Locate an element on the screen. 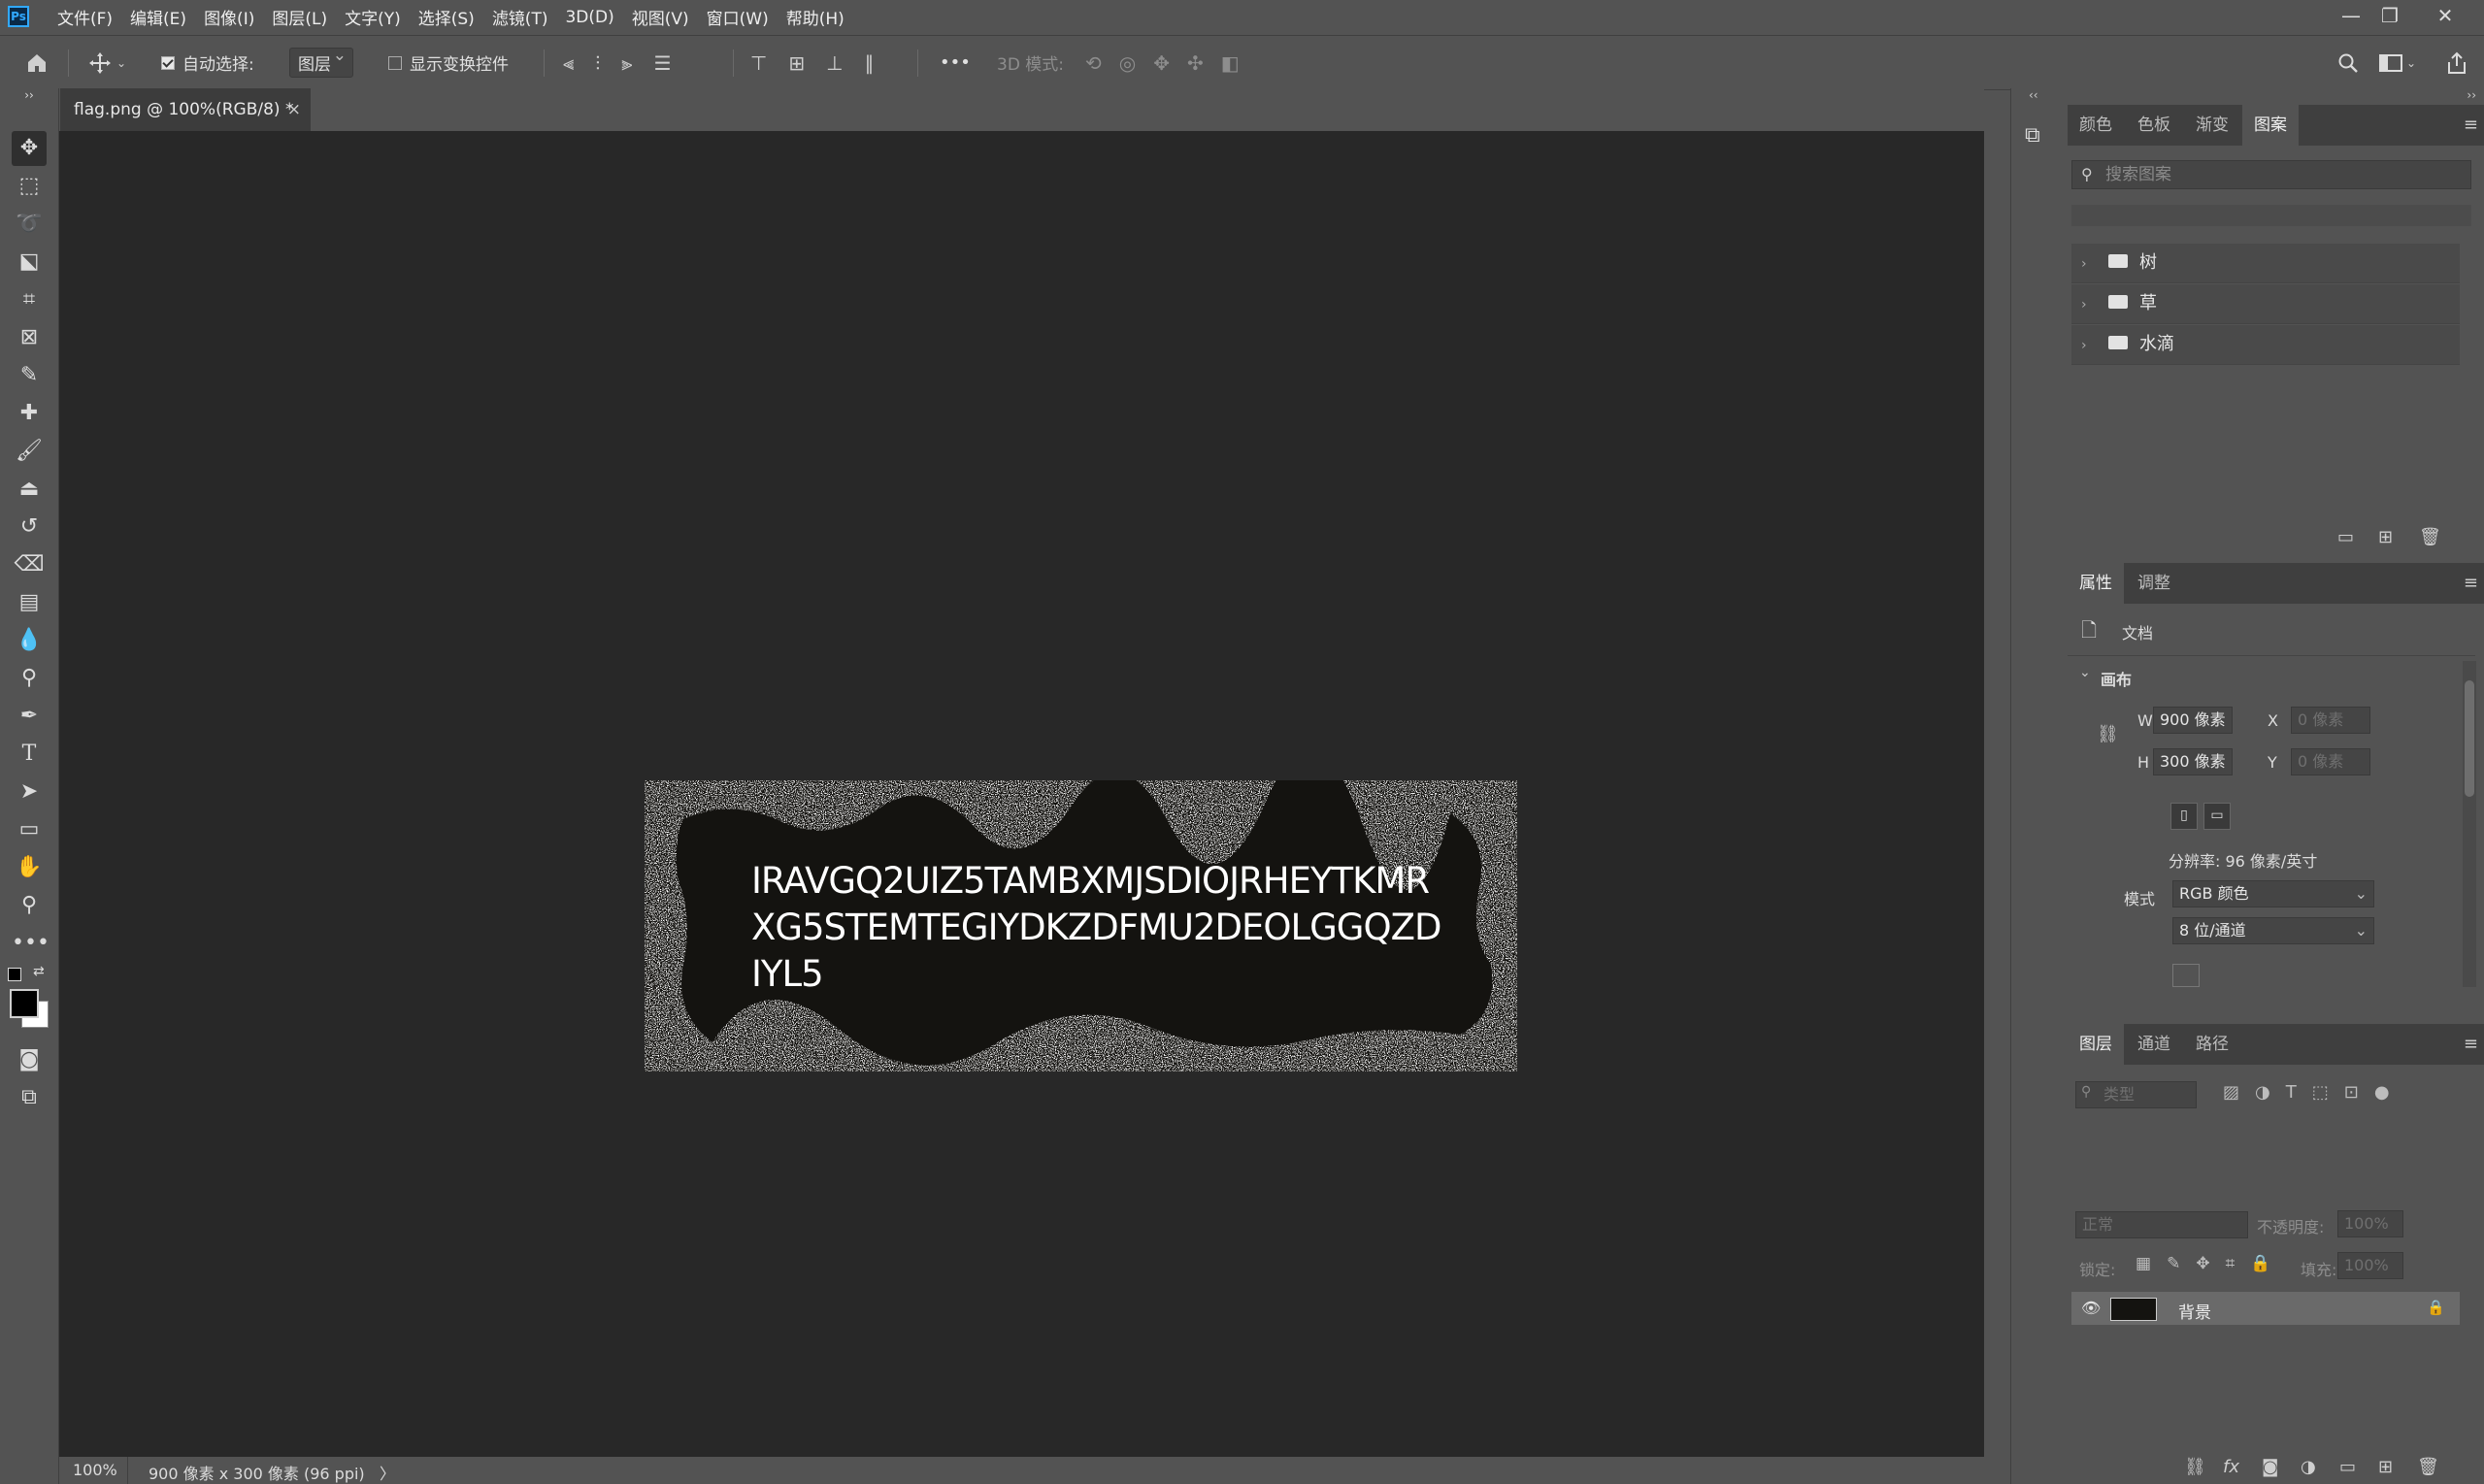 Image resolution: width=2484 pixels, height=1484 pixels. rectangle-tool-icon: ▭ is located at coordinates (29, 829).